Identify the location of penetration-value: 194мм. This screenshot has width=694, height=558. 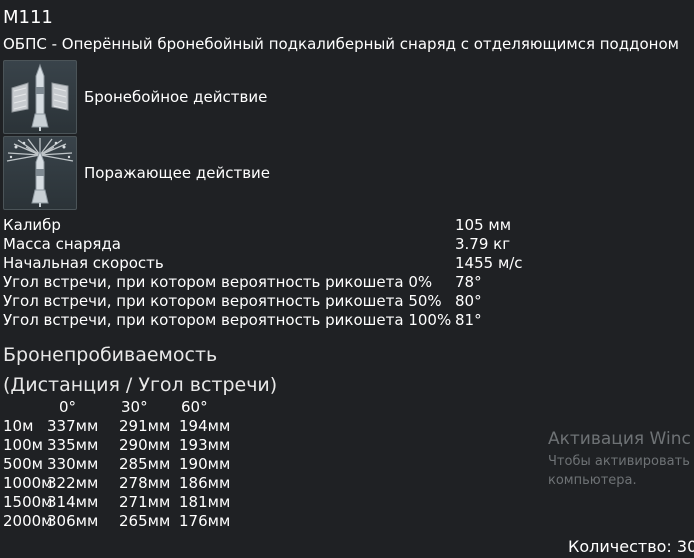
(205, 426).